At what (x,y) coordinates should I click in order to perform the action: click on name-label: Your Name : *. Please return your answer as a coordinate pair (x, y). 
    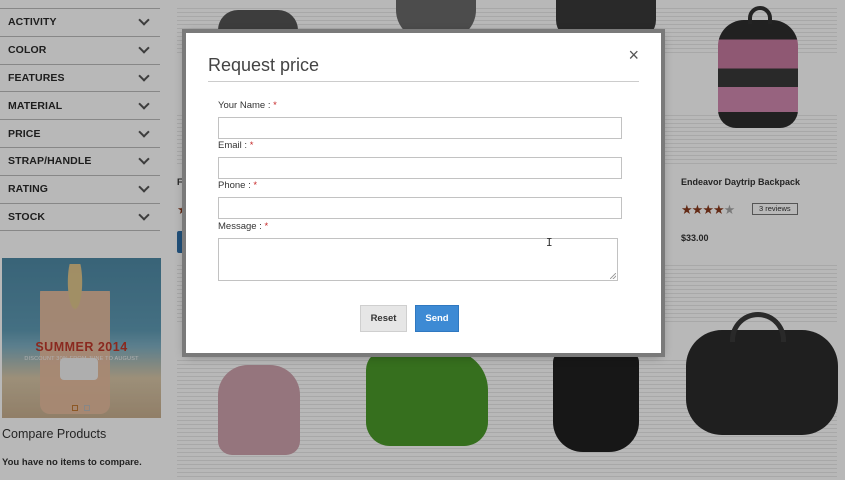
    Looking at the image, I should click on (247, 105).